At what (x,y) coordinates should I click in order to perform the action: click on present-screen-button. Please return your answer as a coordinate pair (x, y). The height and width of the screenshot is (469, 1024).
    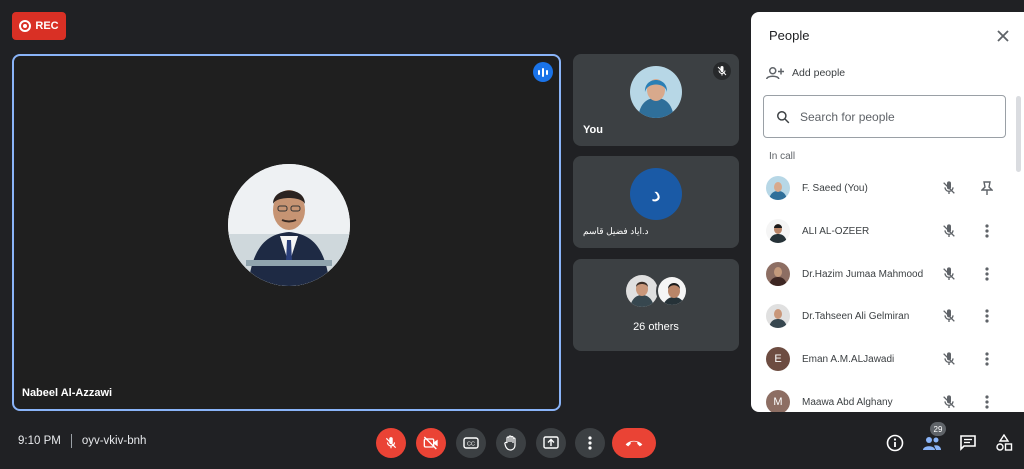
    Looking at the image, I should click on (551, 443).